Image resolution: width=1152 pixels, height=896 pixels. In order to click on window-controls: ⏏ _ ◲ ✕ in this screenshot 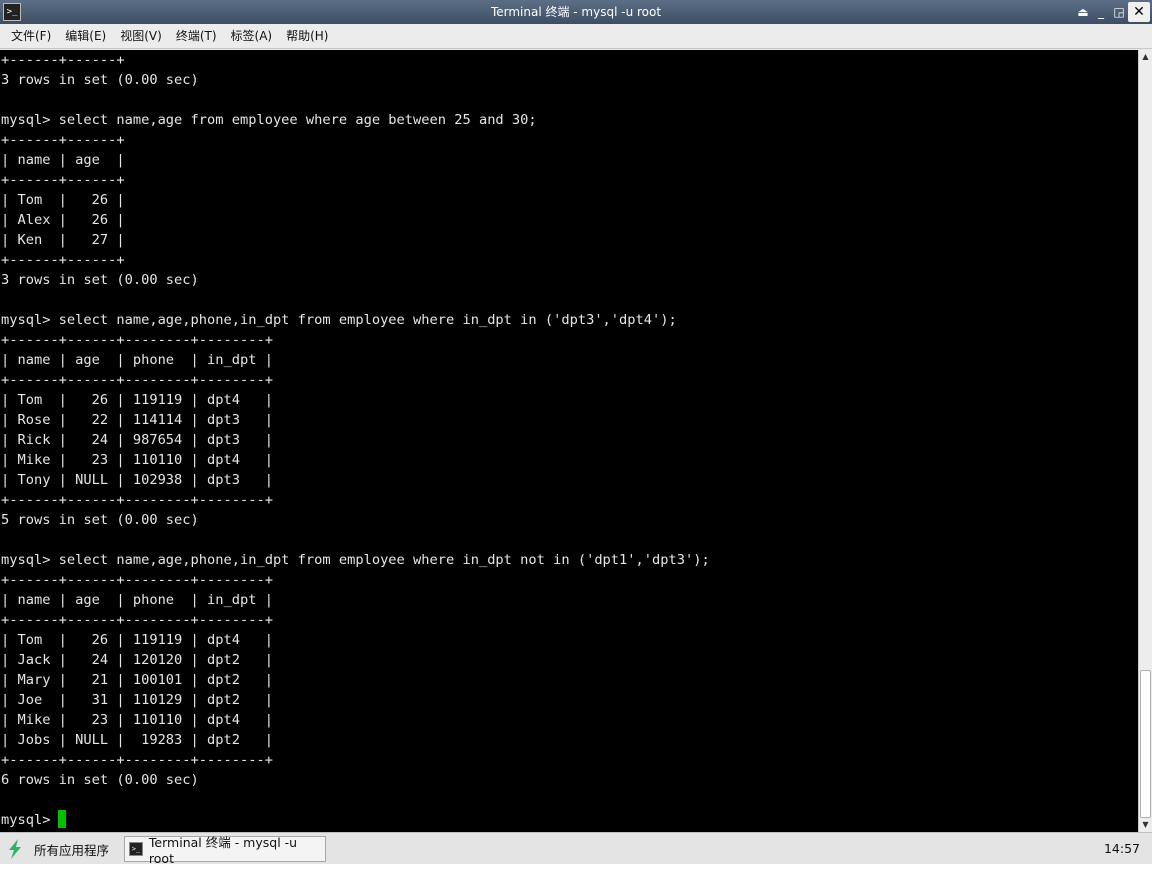, I will do `click(1112, 12)`.